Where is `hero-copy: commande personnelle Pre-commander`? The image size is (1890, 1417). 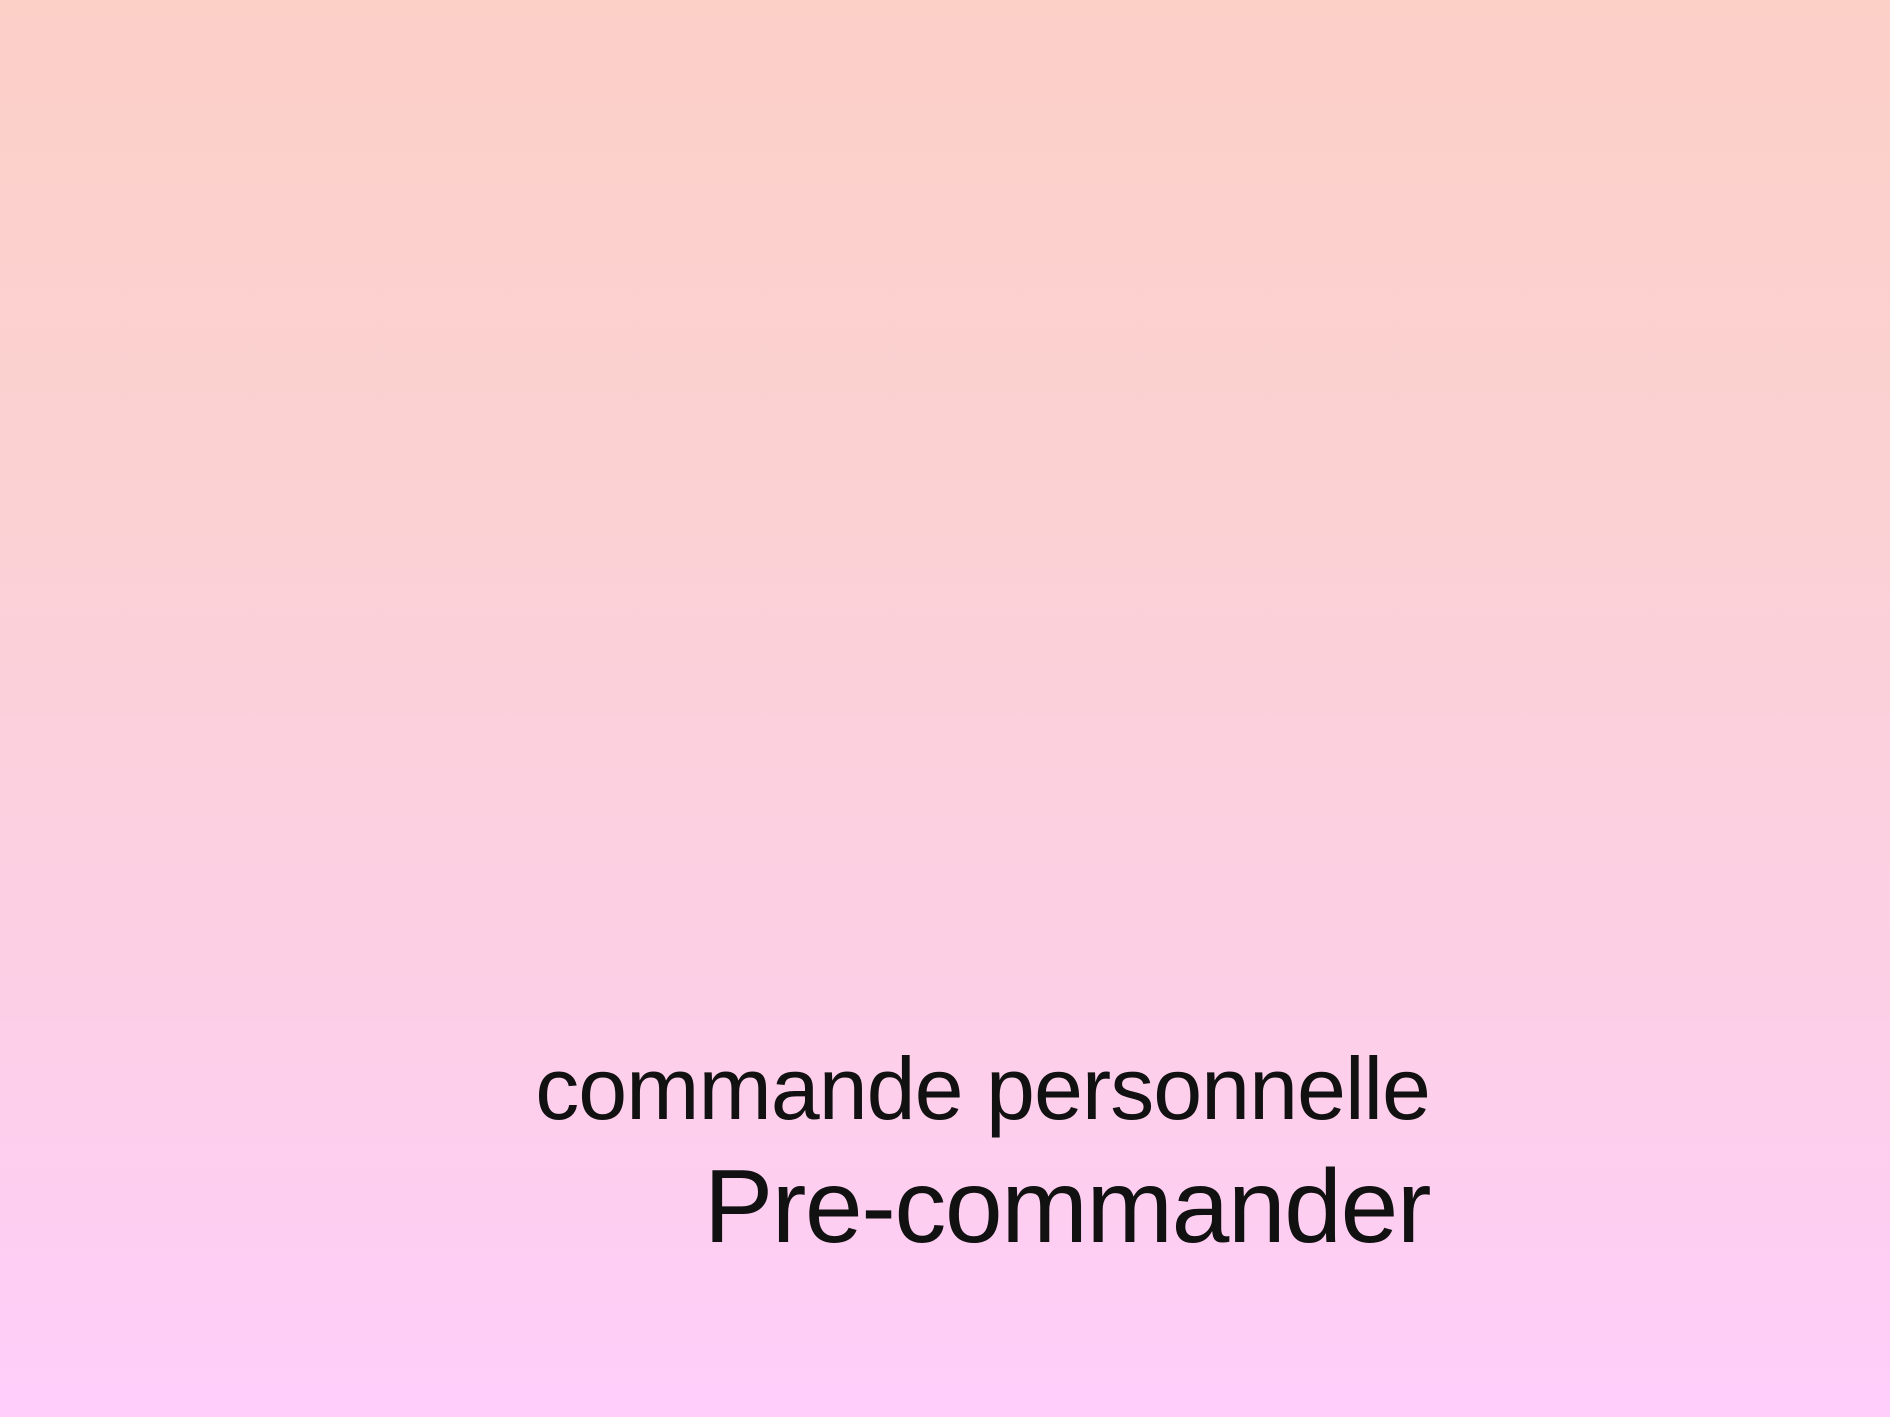 hero-copy: commande personnelle Pre-commander is located at coordinates (983, 1151).